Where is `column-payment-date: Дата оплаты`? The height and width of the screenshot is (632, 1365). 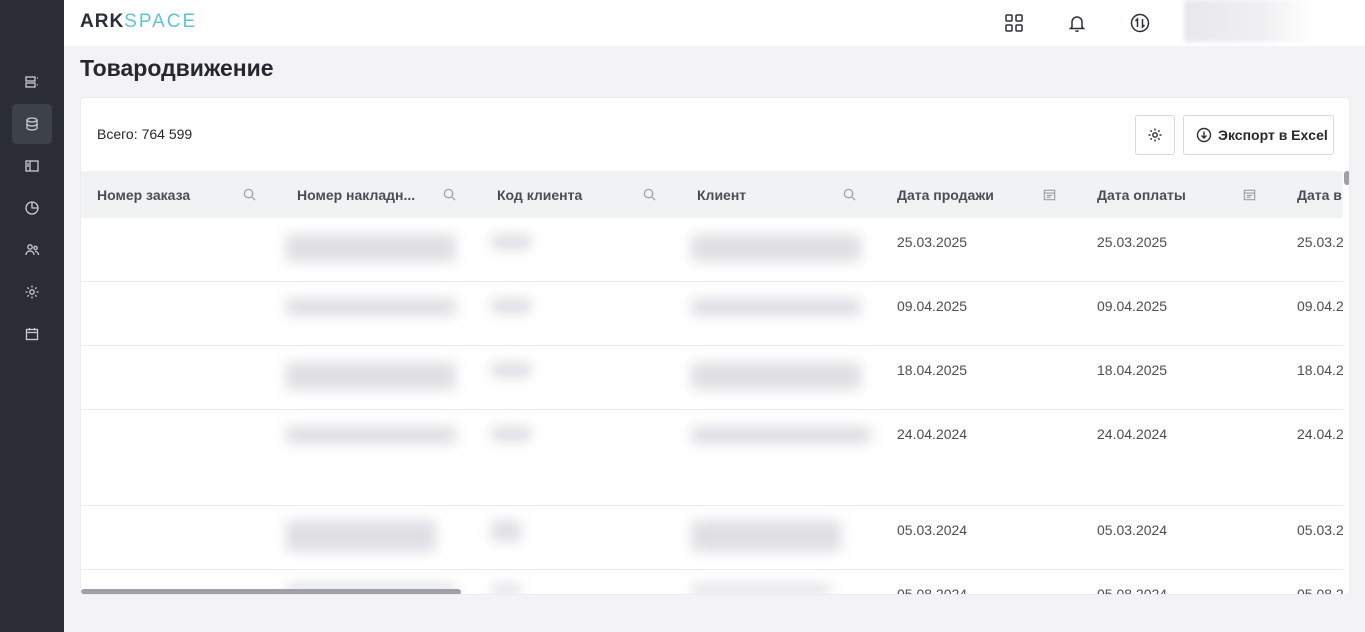
column-payment-date: Дата оплаты is located at coordinates (1181, 194).